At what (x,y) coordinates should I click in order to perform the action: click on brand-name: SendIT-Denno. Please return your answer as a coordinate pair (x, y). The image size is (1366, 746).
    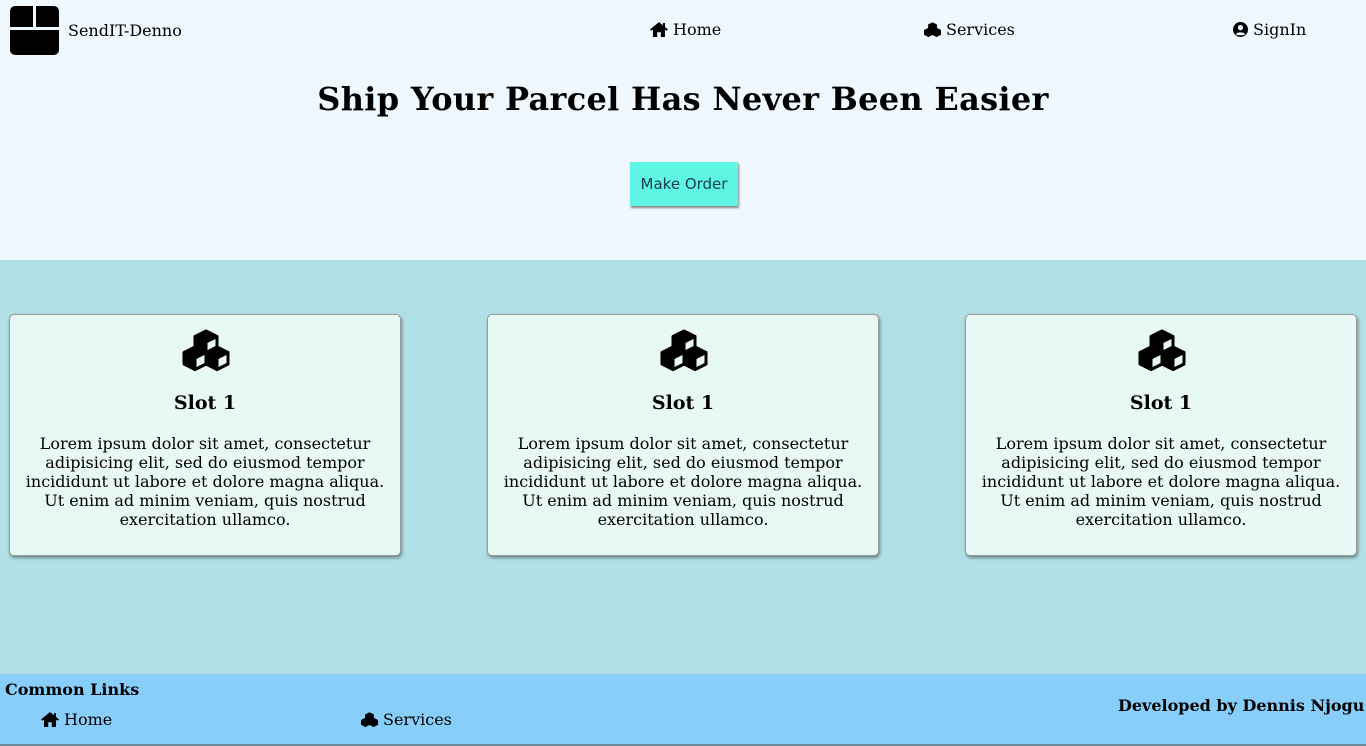
    Looking at the image, I should click on (125, 30).